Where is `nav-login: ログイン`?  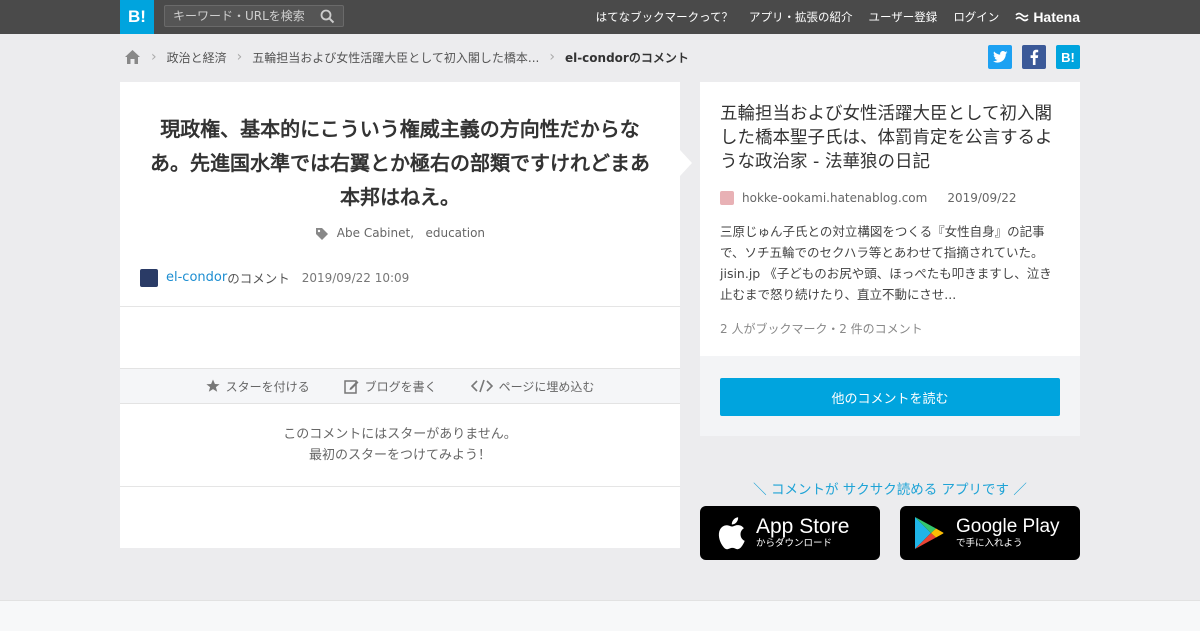
nav-login: ログイン is located at coordinates (976, 17).